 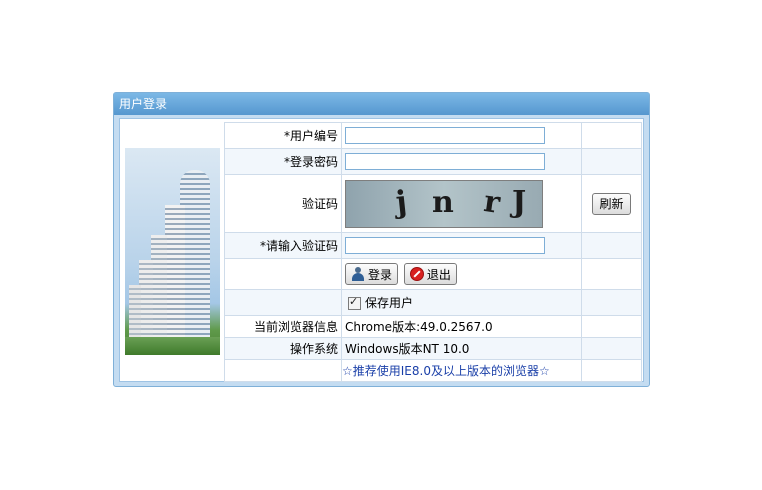 What do you see at coordinates (389, 303) in the screenshot?
I see `save-user-label: 保存用户` at bounding box center [389, 303].